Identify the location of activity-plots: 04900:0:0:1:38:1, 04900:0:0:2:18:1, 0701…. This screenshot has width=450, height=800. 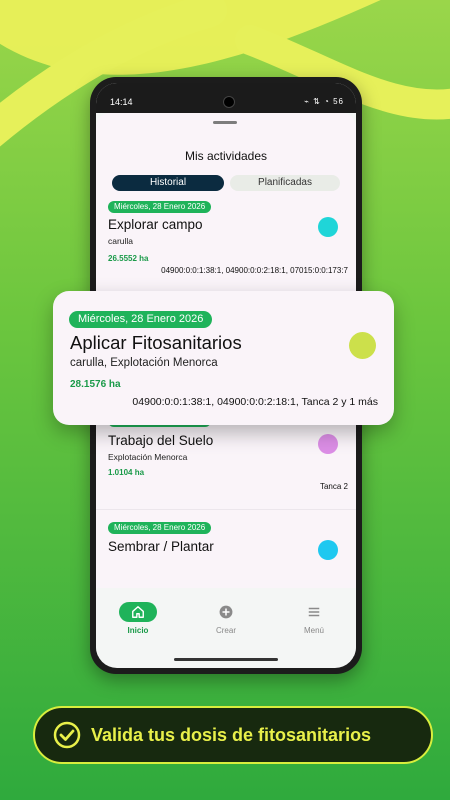
(254, 270).